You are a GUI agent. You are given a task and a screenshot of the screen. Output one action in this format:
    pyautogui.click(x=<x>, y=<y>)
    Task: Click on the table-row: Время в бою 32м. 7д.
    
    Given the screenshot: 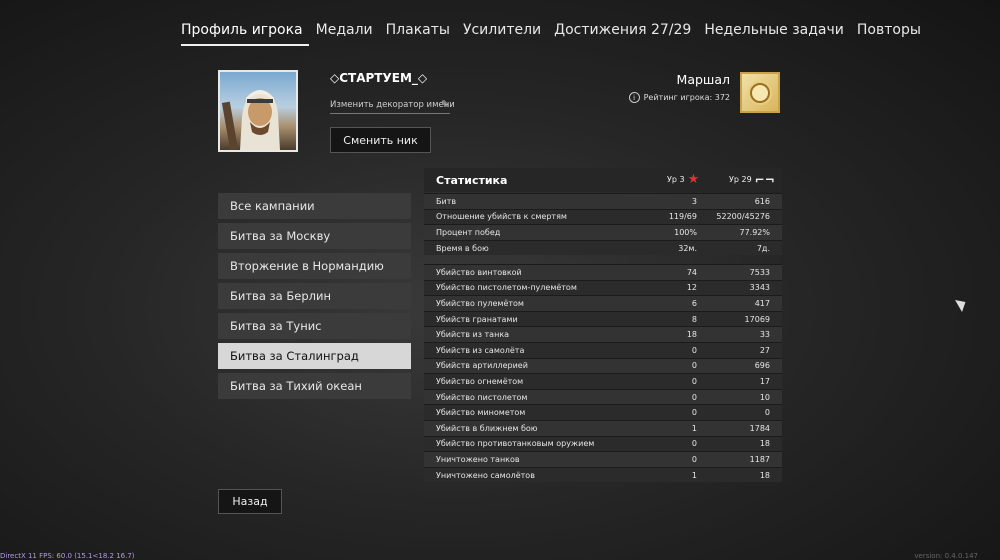 What is the action you would take?
    pyautogui.click(x=603, y=247)
    